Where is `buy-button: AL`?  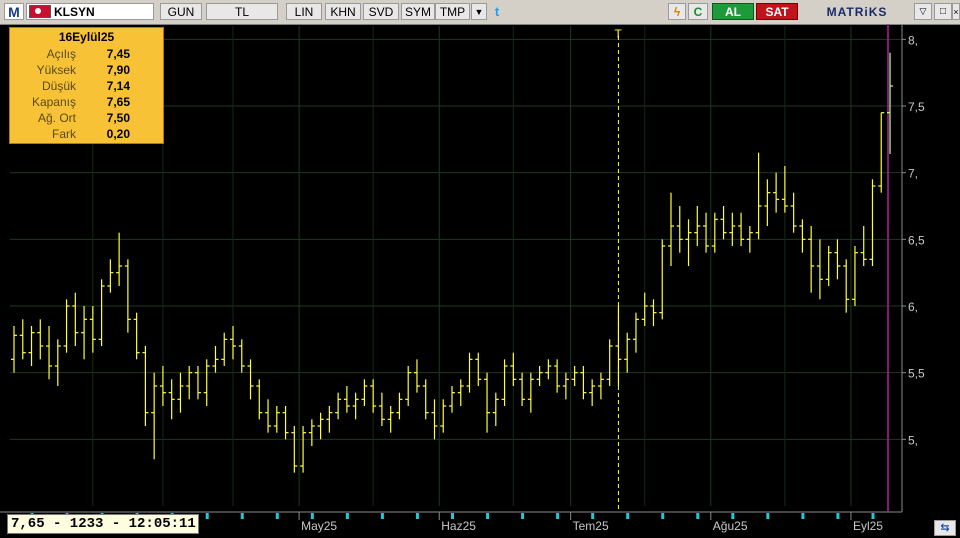
buy-button: AL is located at coordinates (733, 11).